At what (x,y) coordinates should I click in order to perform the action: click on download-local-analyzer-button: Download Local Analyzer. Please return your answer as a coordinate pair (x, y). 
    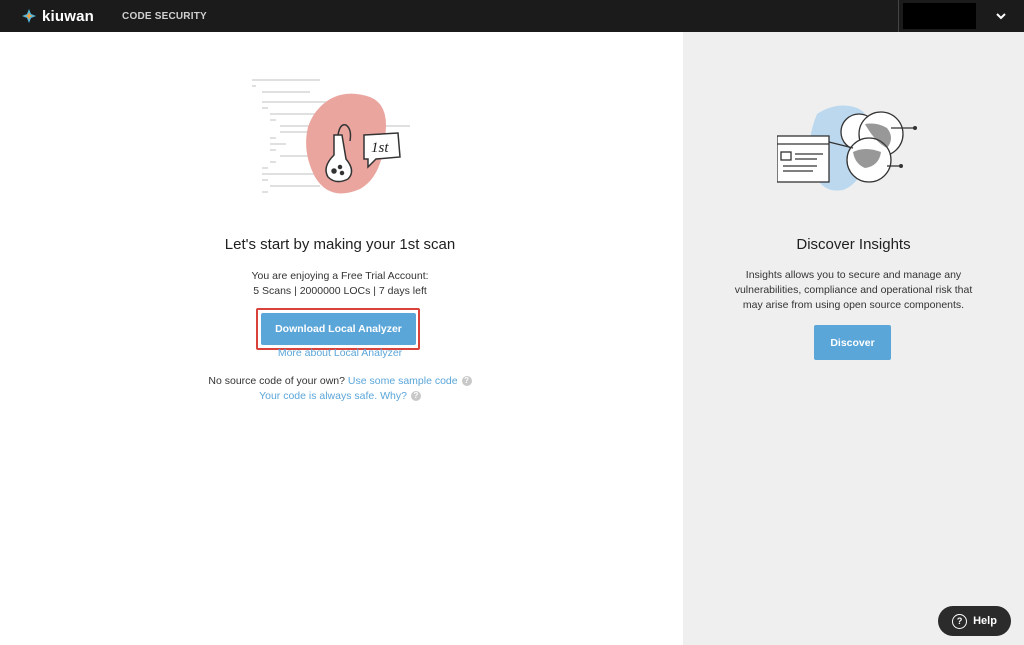
    Looking at the image, I should click on (338, 329).